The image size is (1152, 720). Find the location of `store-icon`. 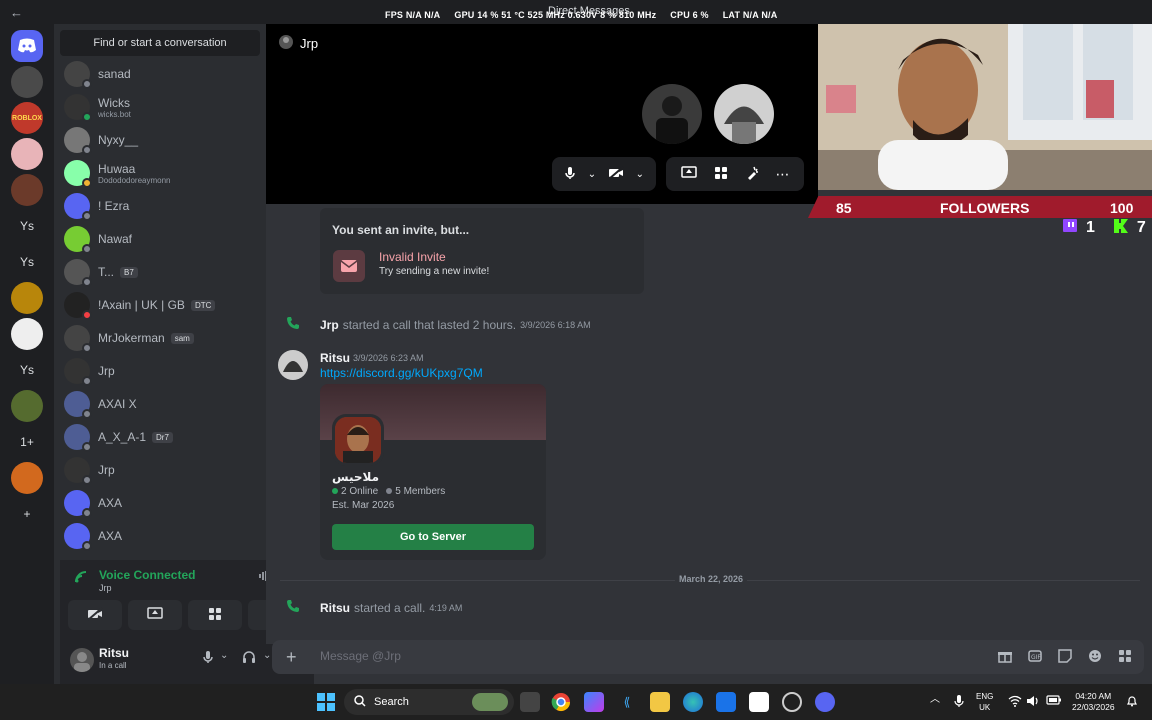

store-icon is located at coordinates (759, 702).